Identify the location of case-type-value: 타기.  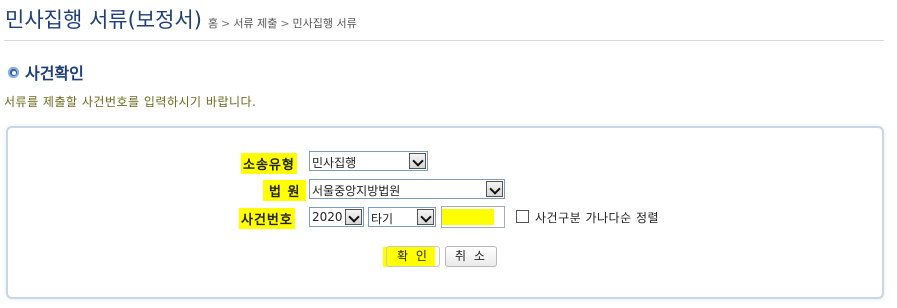
(382, 219).